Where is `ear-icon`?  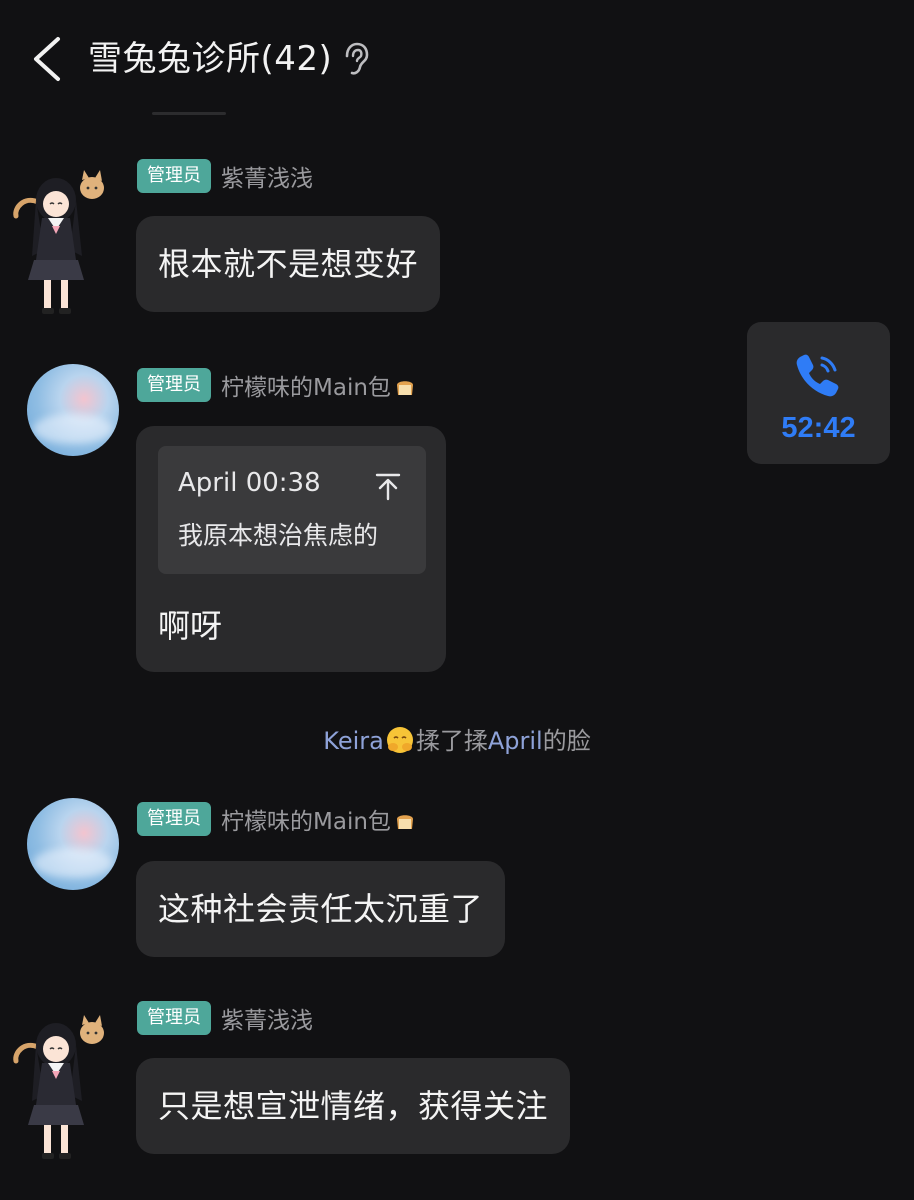 ear-icon is located at coordinates (355, 59).